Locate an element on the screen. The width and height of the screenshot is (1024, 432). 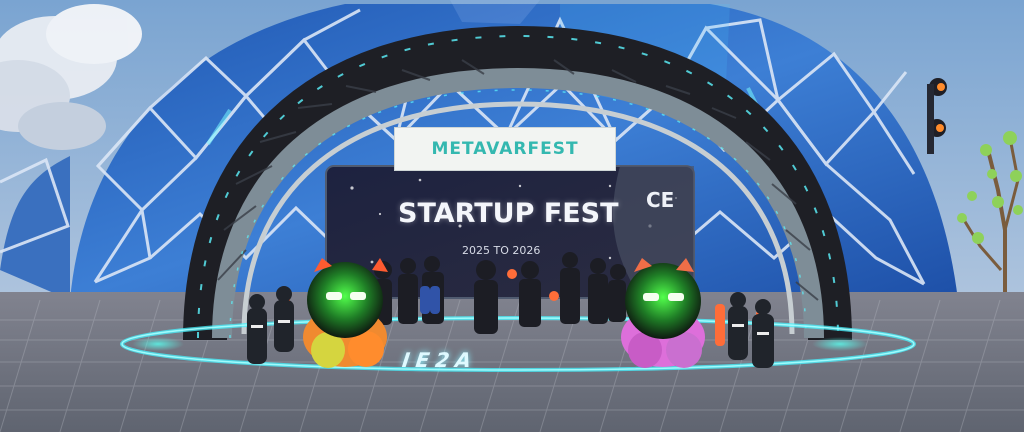
screen-title: STARTUP FEST is located at coordinates (508, 213).